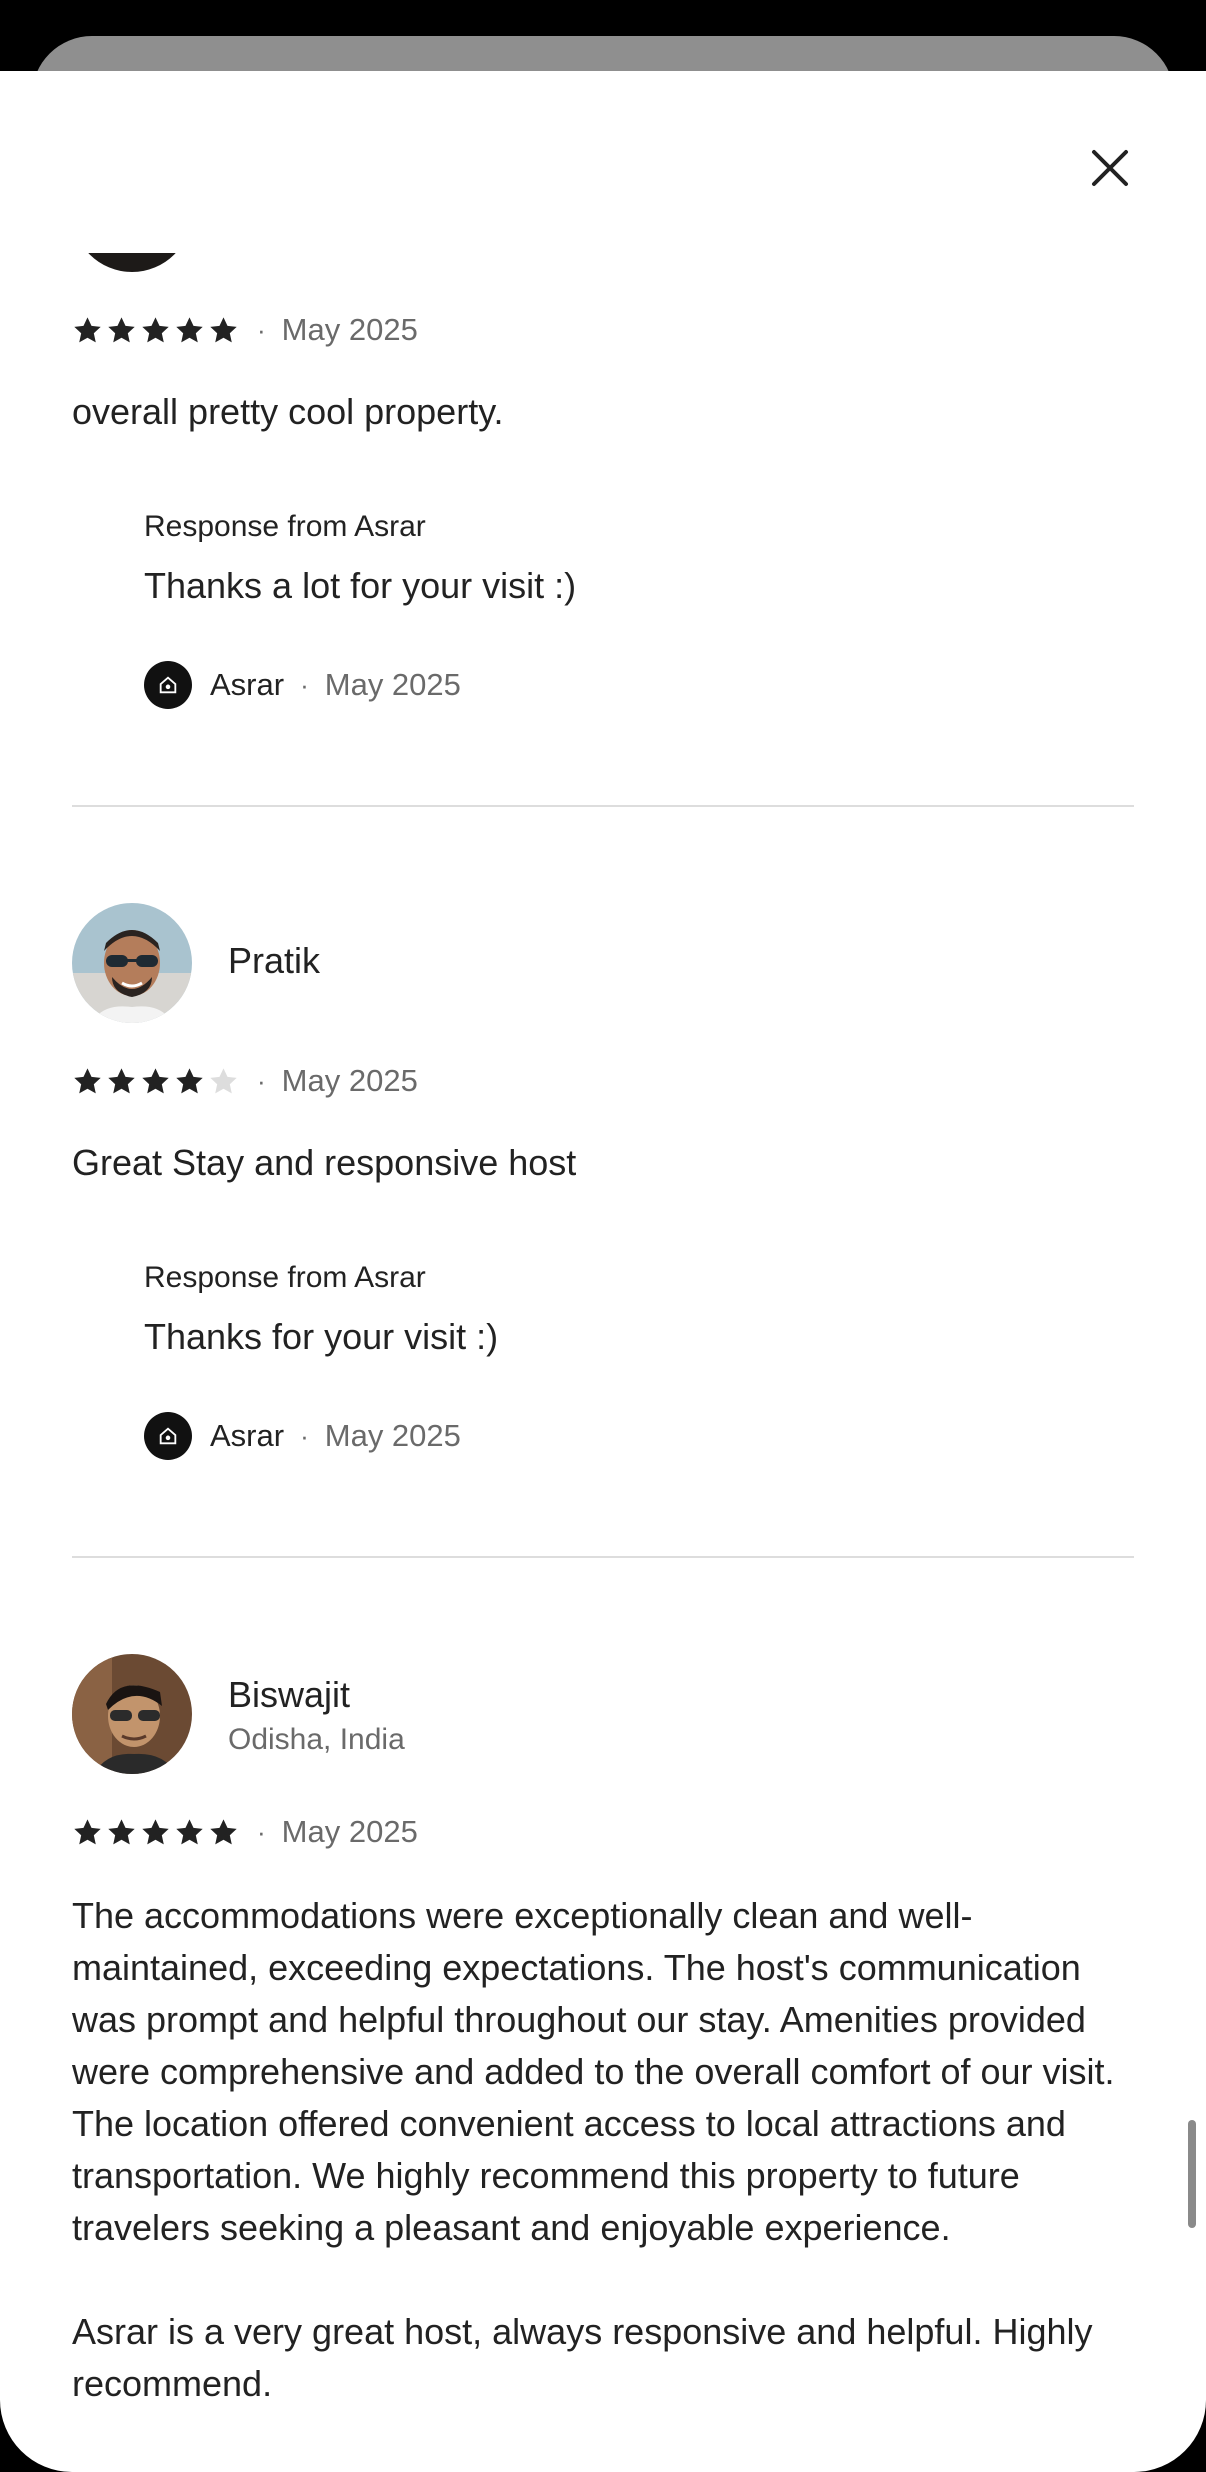 This screenshot has width=1206, height=2472. I want to click on reviewer-name: Pratik, so click(274, 961).